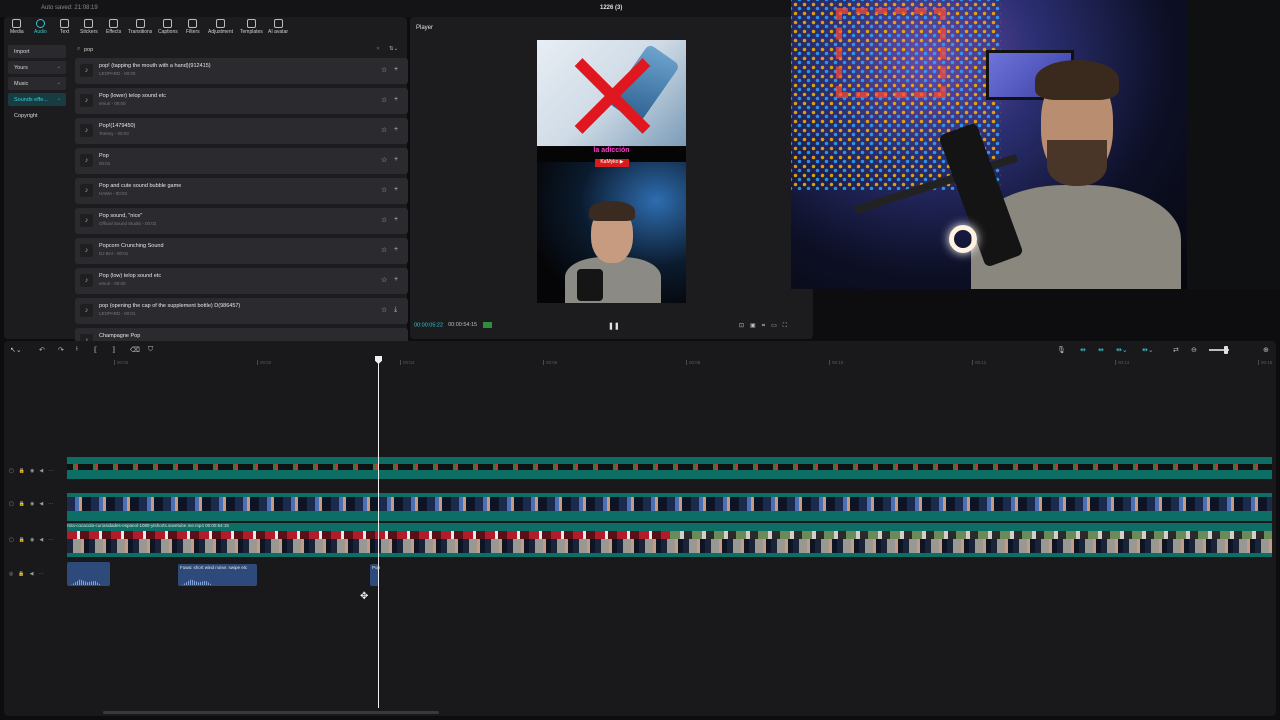 The image size is (1280, 720). I want to click on shield-icon: ⛉, so click(150, 350).